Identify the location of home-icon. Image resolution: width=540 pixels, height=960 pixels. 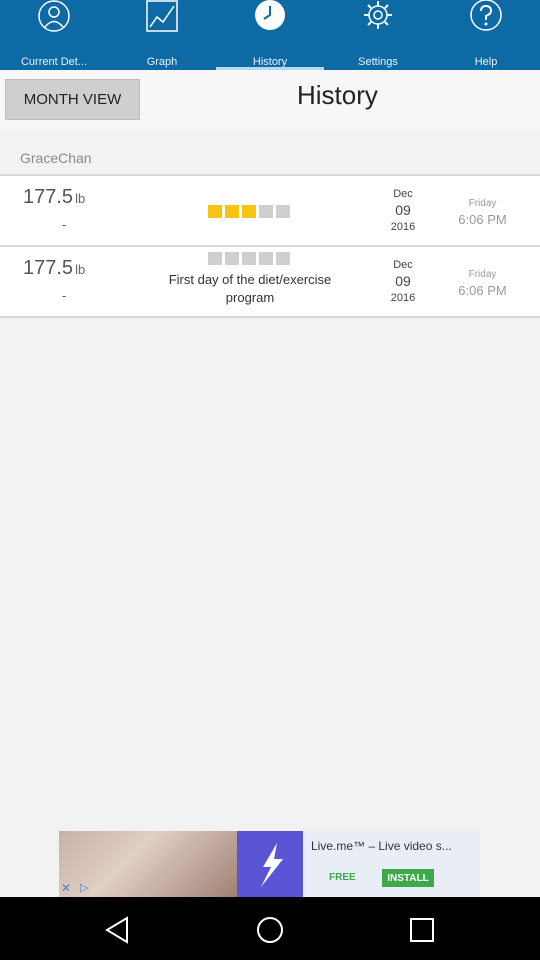
(270, 930).